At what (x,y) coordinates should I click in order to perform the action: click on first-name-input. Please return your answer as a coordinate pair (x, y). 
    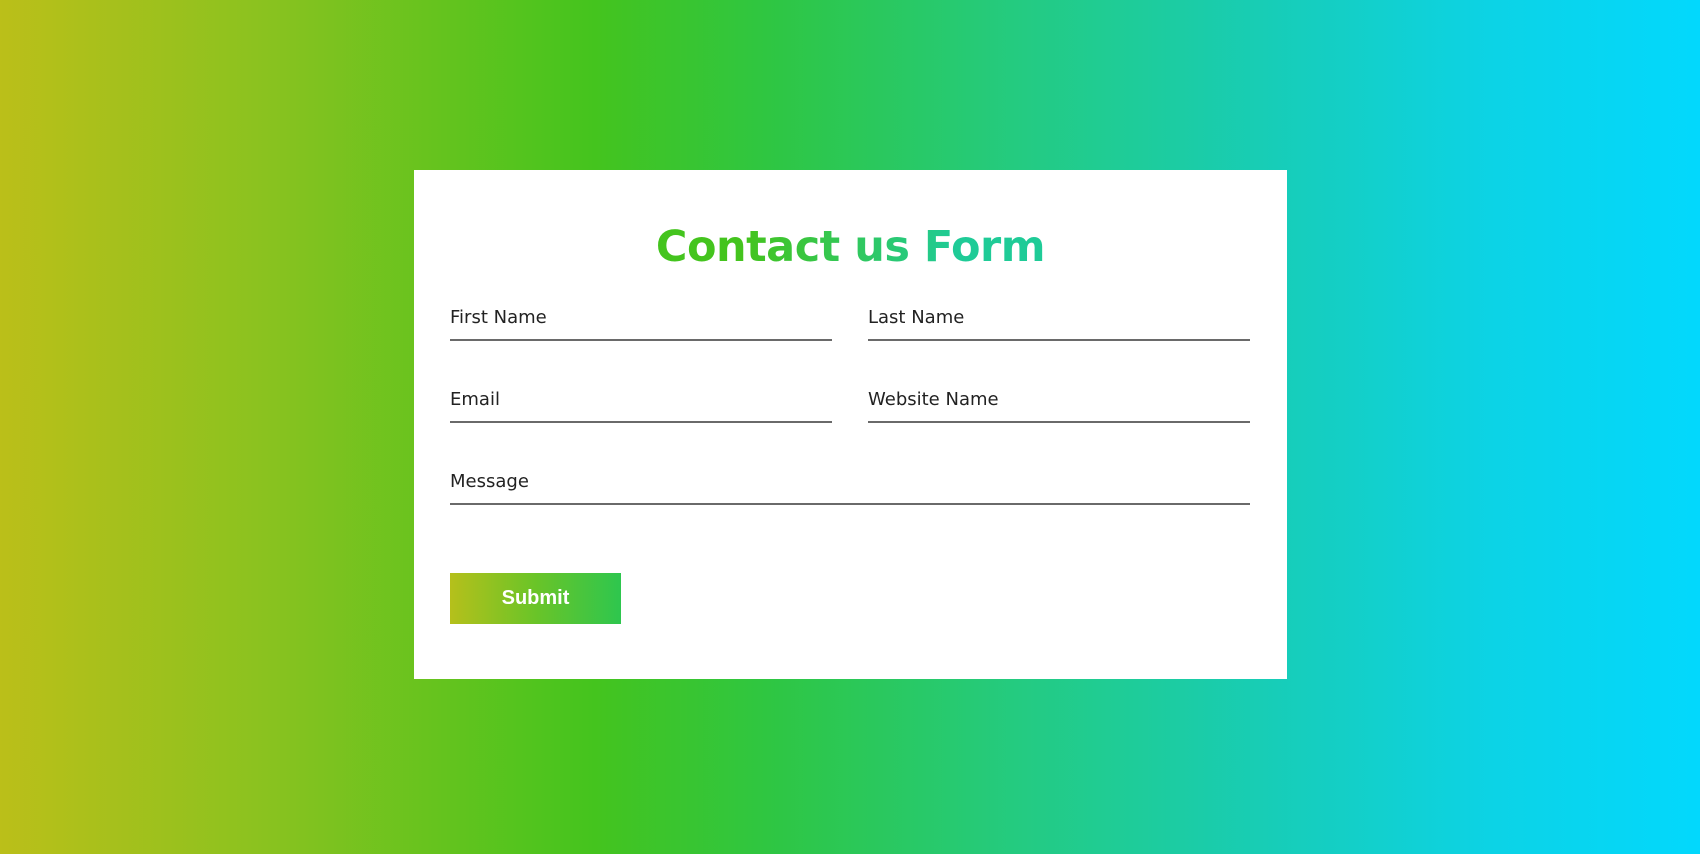
    Looking at the image, I should click on (641, 317).